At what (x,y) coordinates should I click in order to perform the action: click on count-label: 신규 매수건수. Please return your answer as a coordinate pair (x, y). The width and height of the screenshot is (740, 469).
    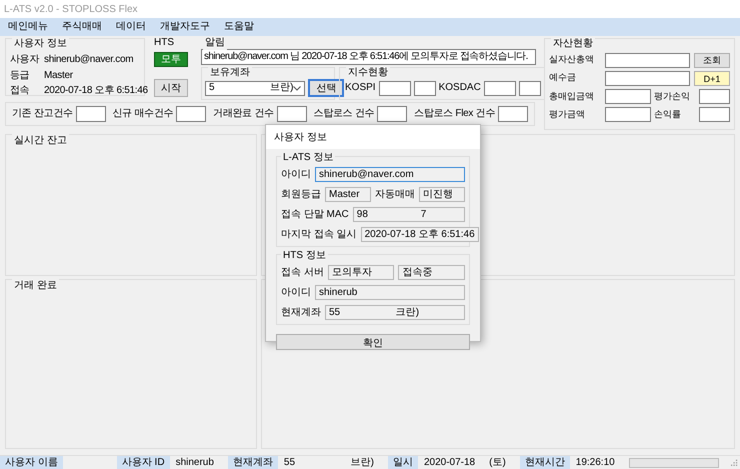
    Looking at the image, I should click on (143, 114).